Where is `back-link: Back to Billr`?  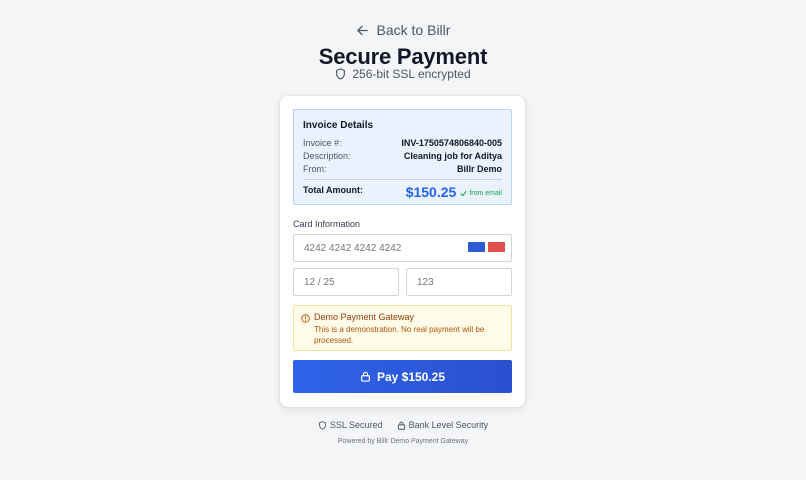
back-link: Back to Billr is located at coordinates (403, 30).